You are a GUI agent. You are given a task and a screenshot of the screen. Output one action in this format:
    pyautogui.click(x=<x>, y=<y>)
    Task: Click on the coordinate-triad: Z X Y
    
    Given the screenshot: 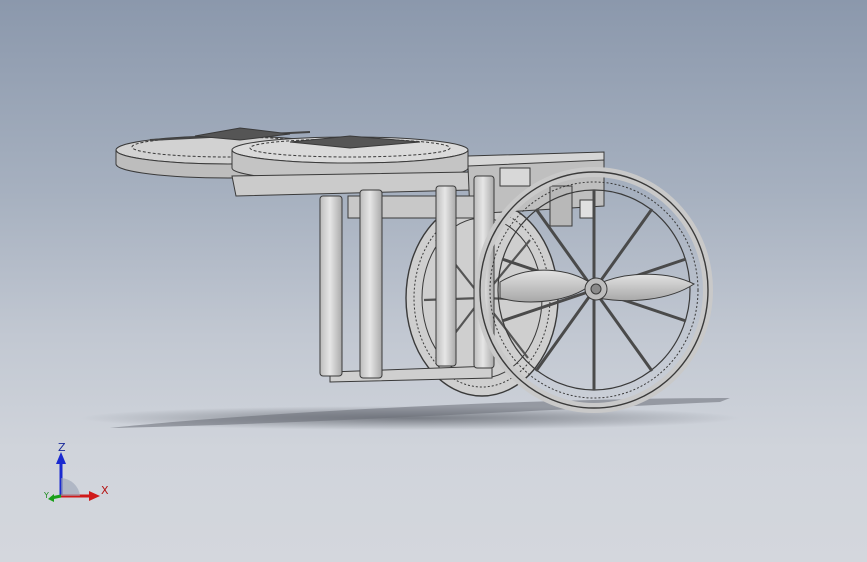 What is the action you would take?
    pyautogui.click(x=76, y=473)
    